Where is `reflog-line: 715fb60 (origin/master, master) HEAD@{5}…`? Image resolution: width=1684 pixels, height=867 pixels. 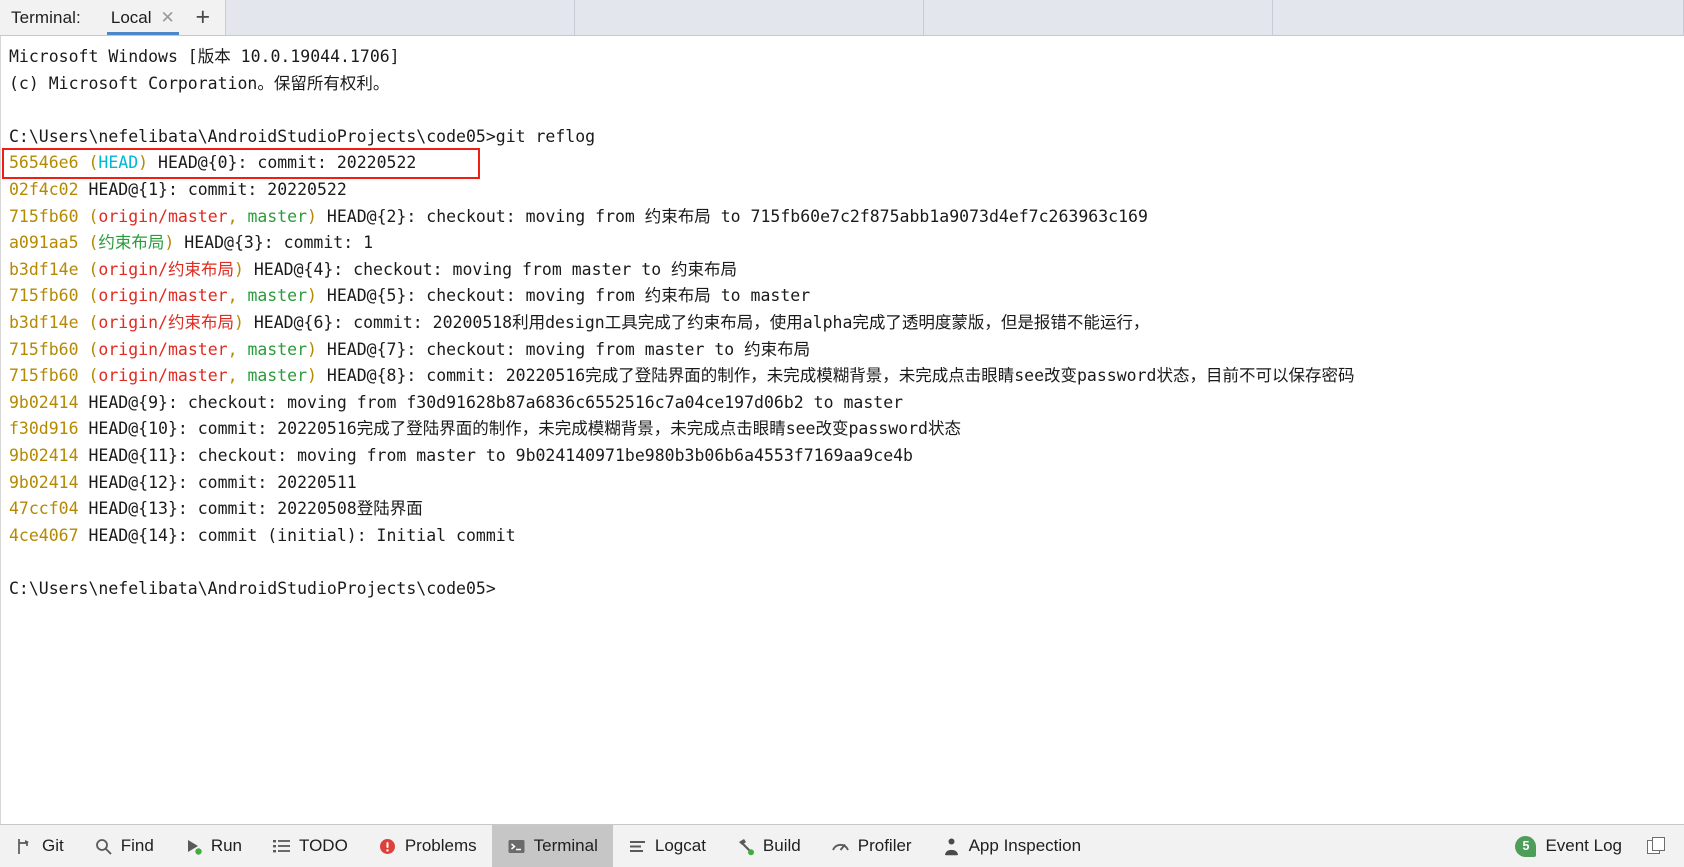
reflog-line: 715fb60 (origin/master, master) HEAD@{5}… is located at coordinates (844, 296).